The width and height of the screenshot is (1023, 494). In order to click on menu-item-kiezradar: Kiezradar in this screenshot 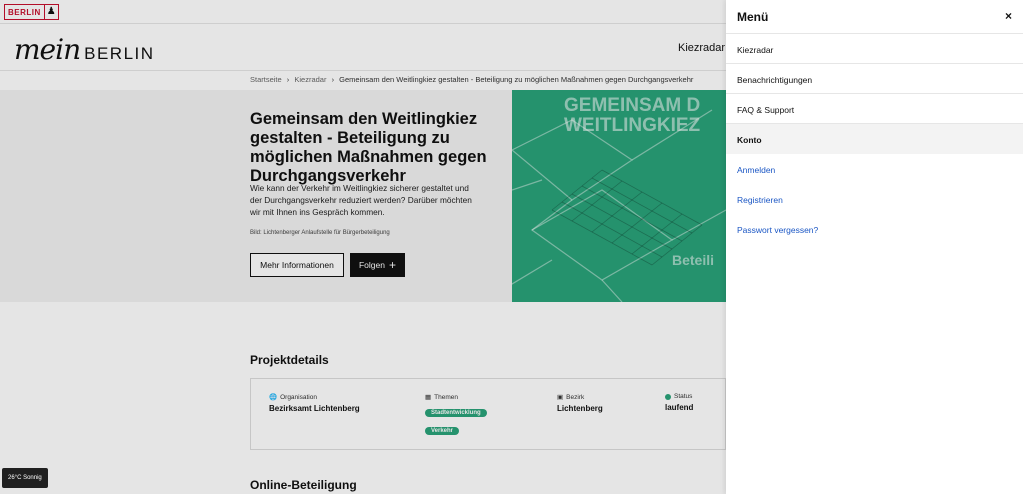, I will do `click(874, 49)`.